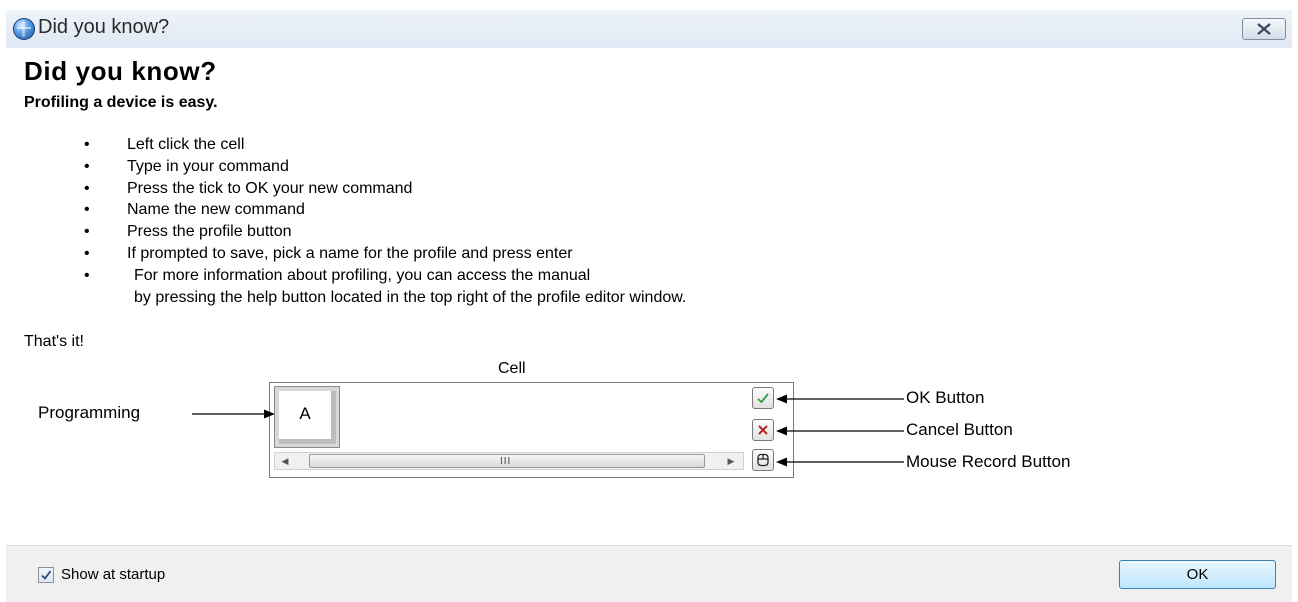  I want to click on dialog-footer: Show at startup OK, so click(649, 573).